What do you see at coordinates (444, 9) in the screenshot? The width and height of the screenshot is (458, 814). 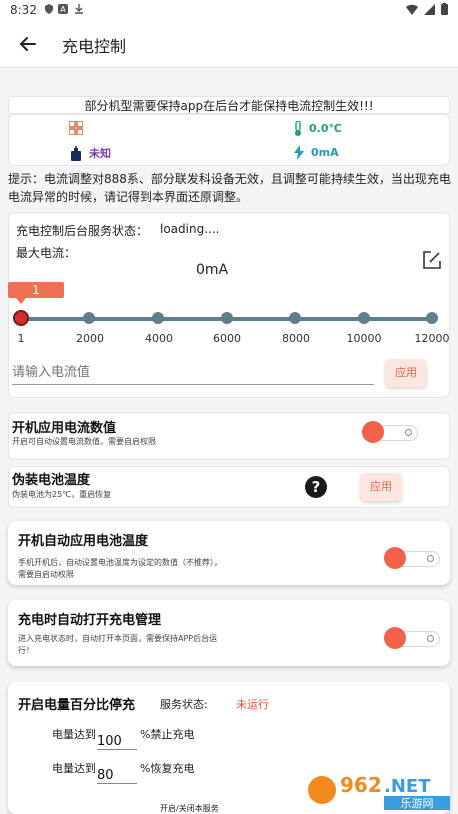 I see `battery-icon` at bounding box center [444, 9].